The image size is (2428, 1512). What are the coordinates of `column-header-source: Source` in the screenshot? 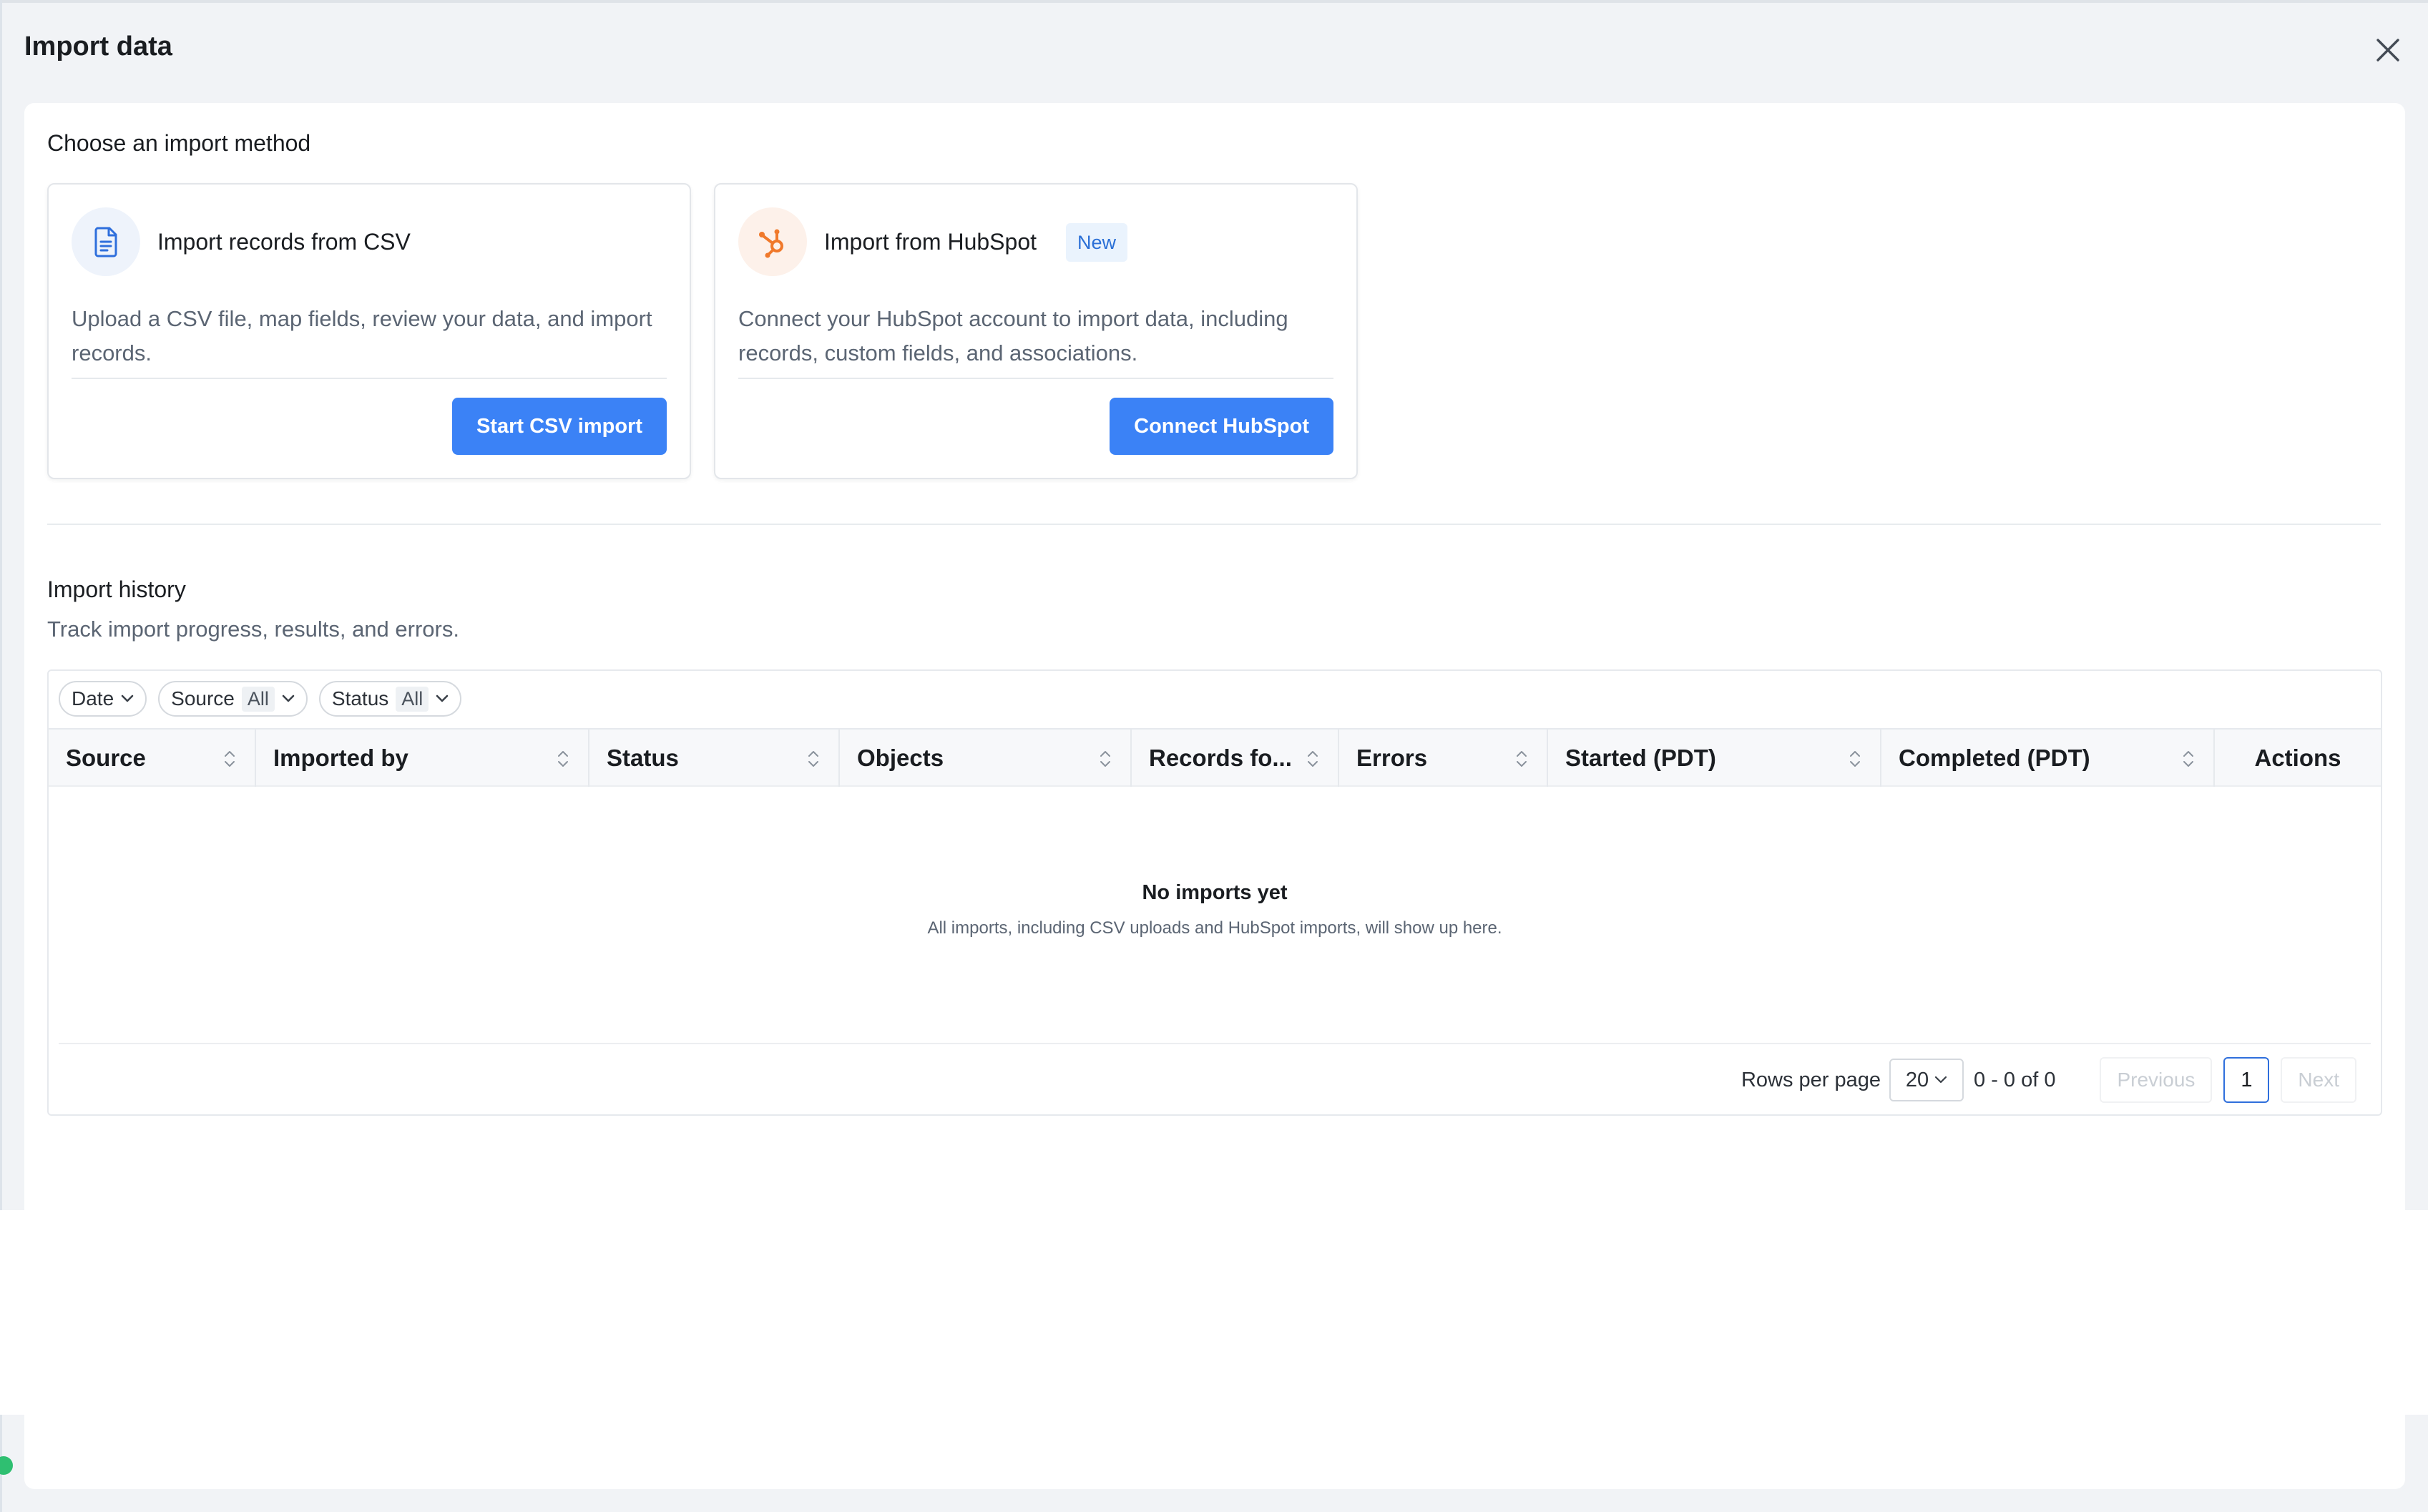 It's located at (152, 758).